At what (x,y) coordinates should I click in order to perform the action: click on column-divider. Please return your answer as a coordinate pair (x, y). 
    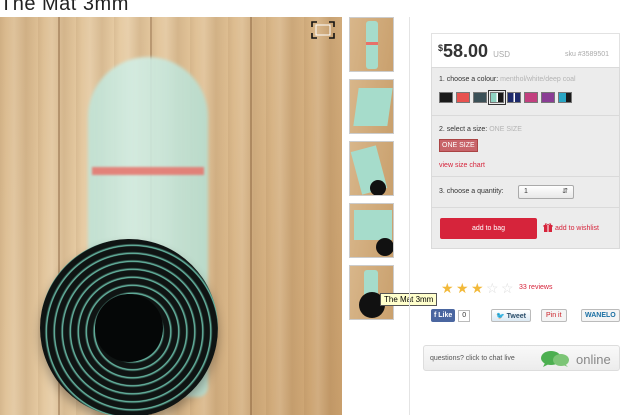
    Looking at the image, I should click on (409, 216).